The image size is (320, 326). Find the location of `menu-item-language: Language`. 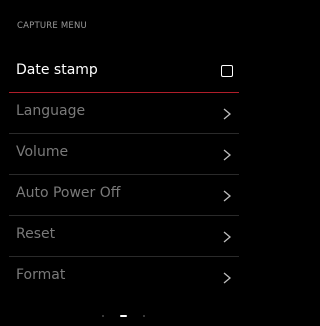

menu-item-language: Language is located at coordinates (123, 115).